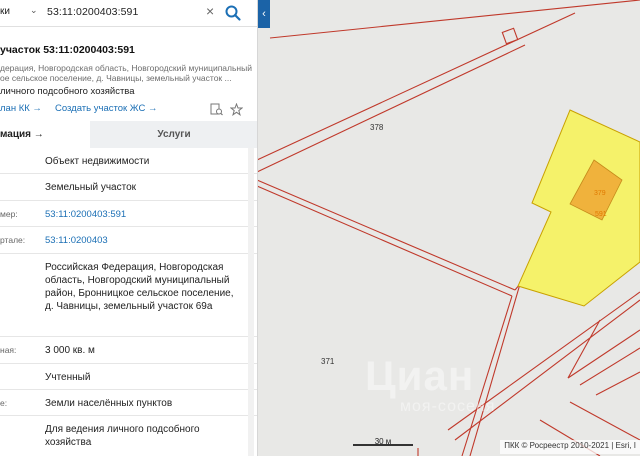  Describe the element at coordinates (251, 302) in the screenshot. I see `panel-scrollbar` at that location.